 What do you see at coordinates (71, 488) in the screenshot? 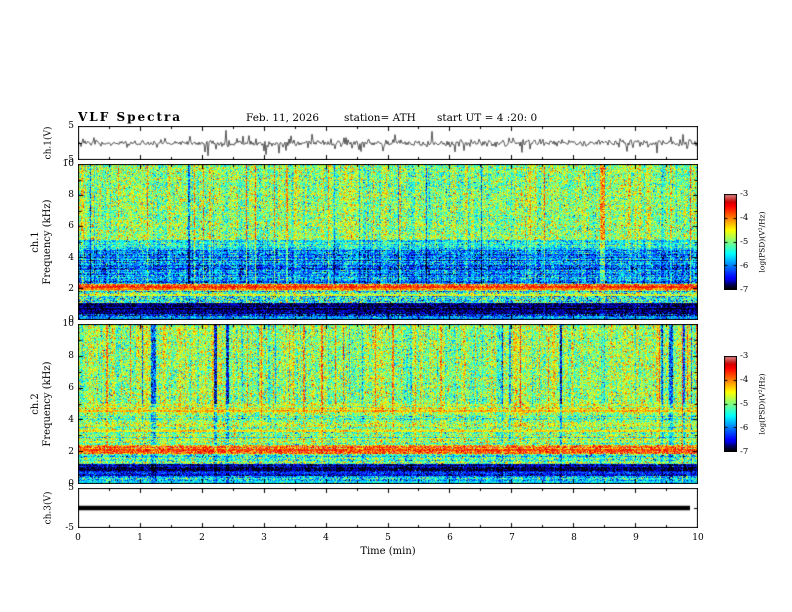
I see `ch3-wave-ytick: 5` at bounding box center [71, 488].